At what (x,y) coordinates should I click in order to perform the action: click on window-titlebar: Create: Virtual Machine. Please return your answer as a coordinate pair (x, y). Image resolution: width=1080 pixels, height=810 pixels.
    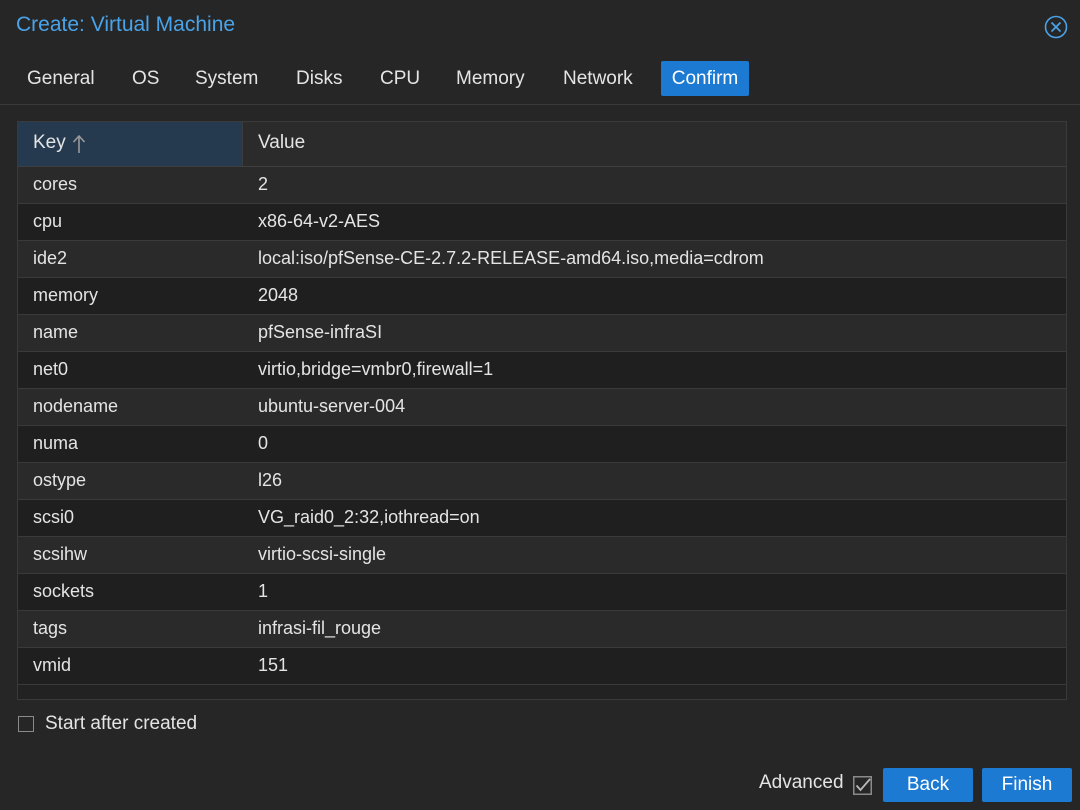
    Looking at the image, I should click on (540, 26).